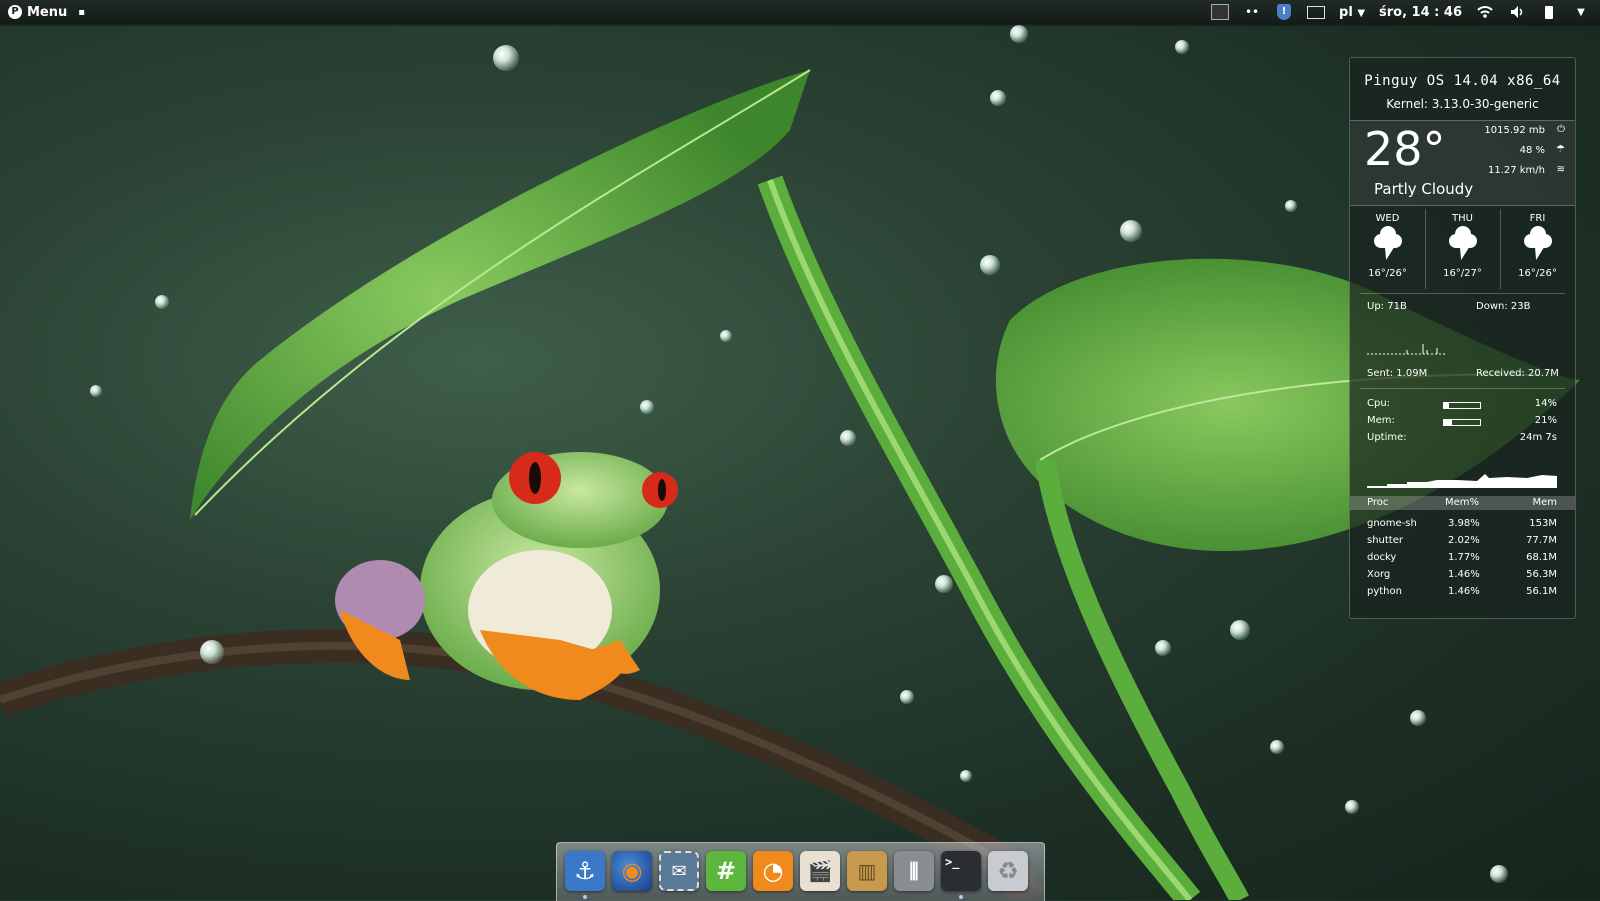  Describe the element at coordinates (952, 862) in the screenshot. I see `terminal-icon: >_` at that location.